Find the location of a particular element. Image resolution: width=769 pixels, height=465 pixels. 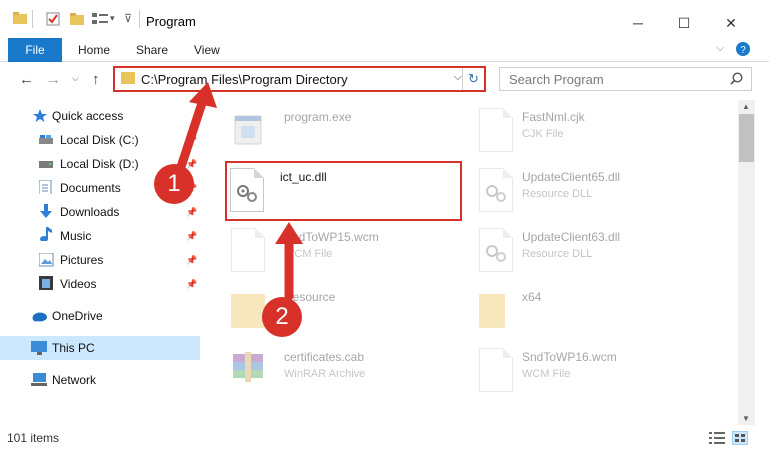

annotation-overlay is located at coordinates (239, 191).